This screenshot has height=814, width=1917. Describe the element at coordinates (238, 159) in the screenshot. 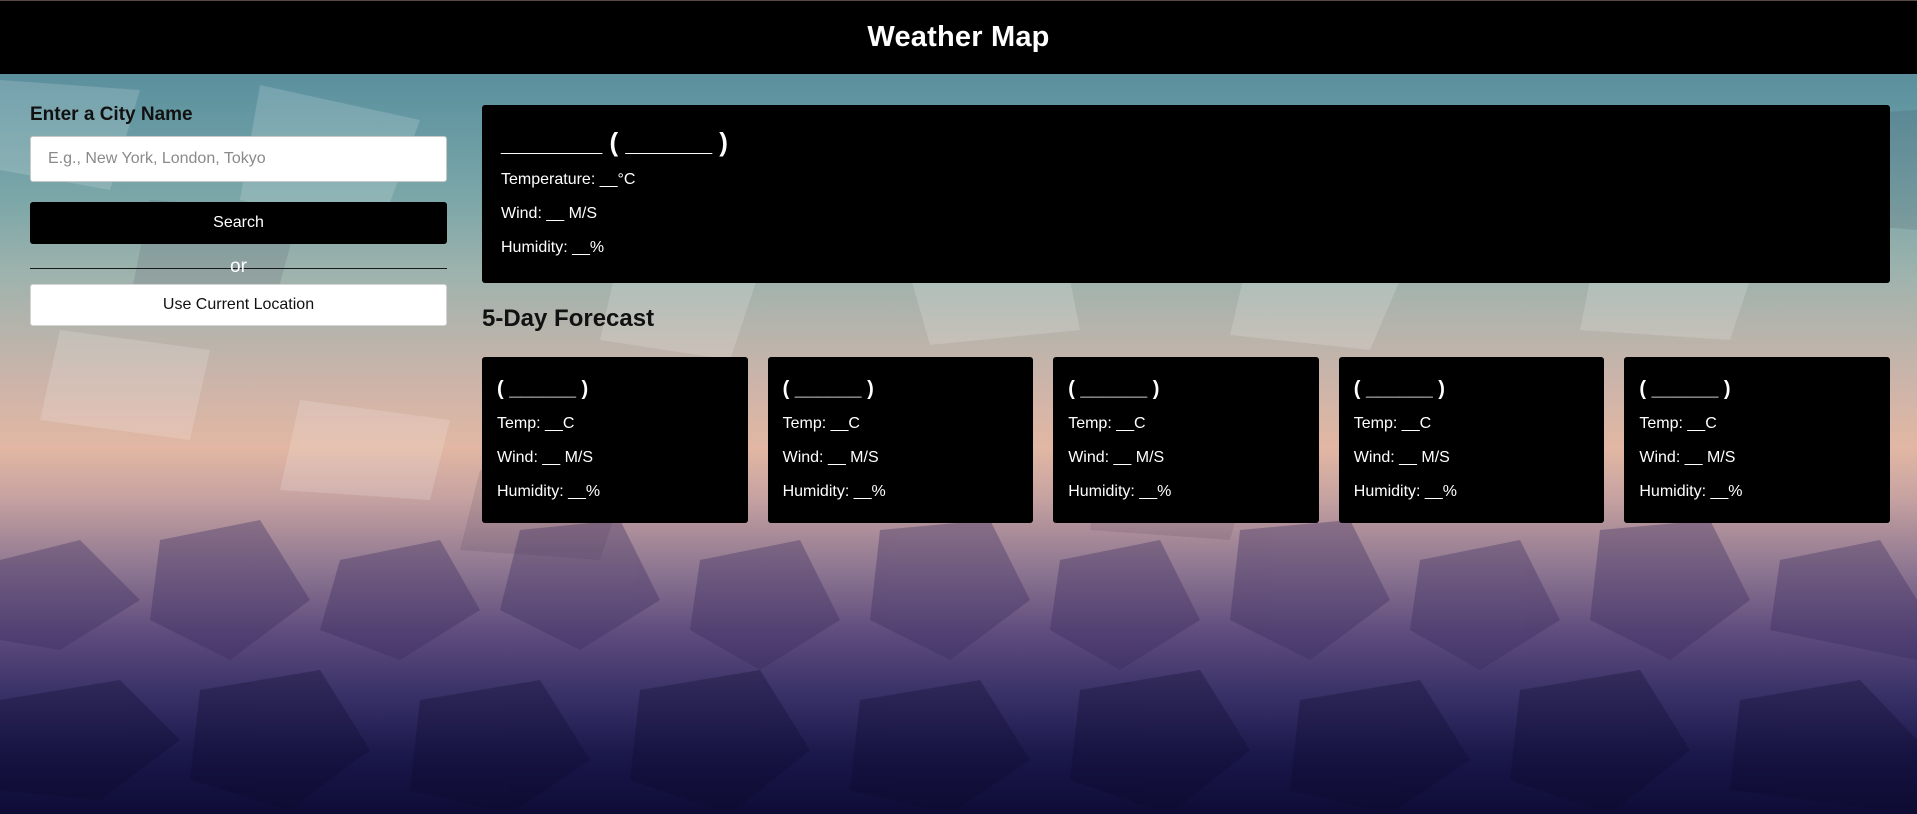

I see `city-search-input` at that location.